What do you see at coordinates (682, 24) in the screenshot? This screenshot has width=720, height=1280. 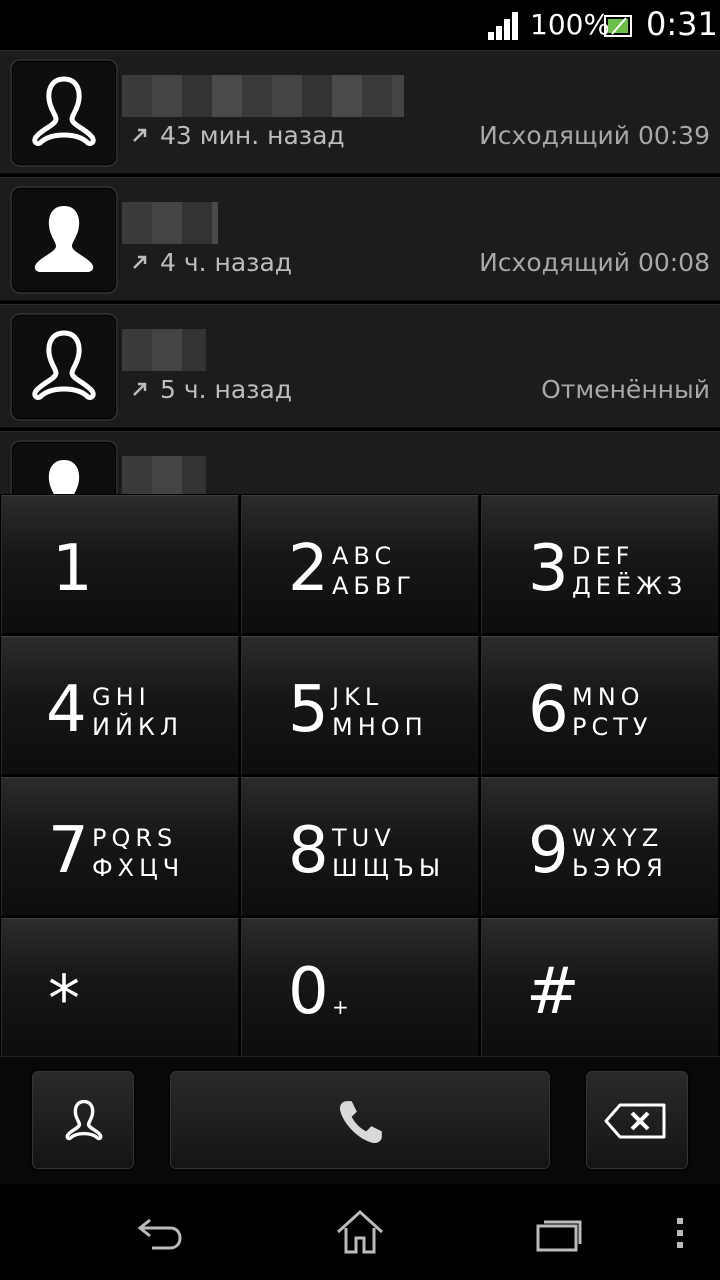 I see `clock: 0:31` at bounding box center [682, 24].